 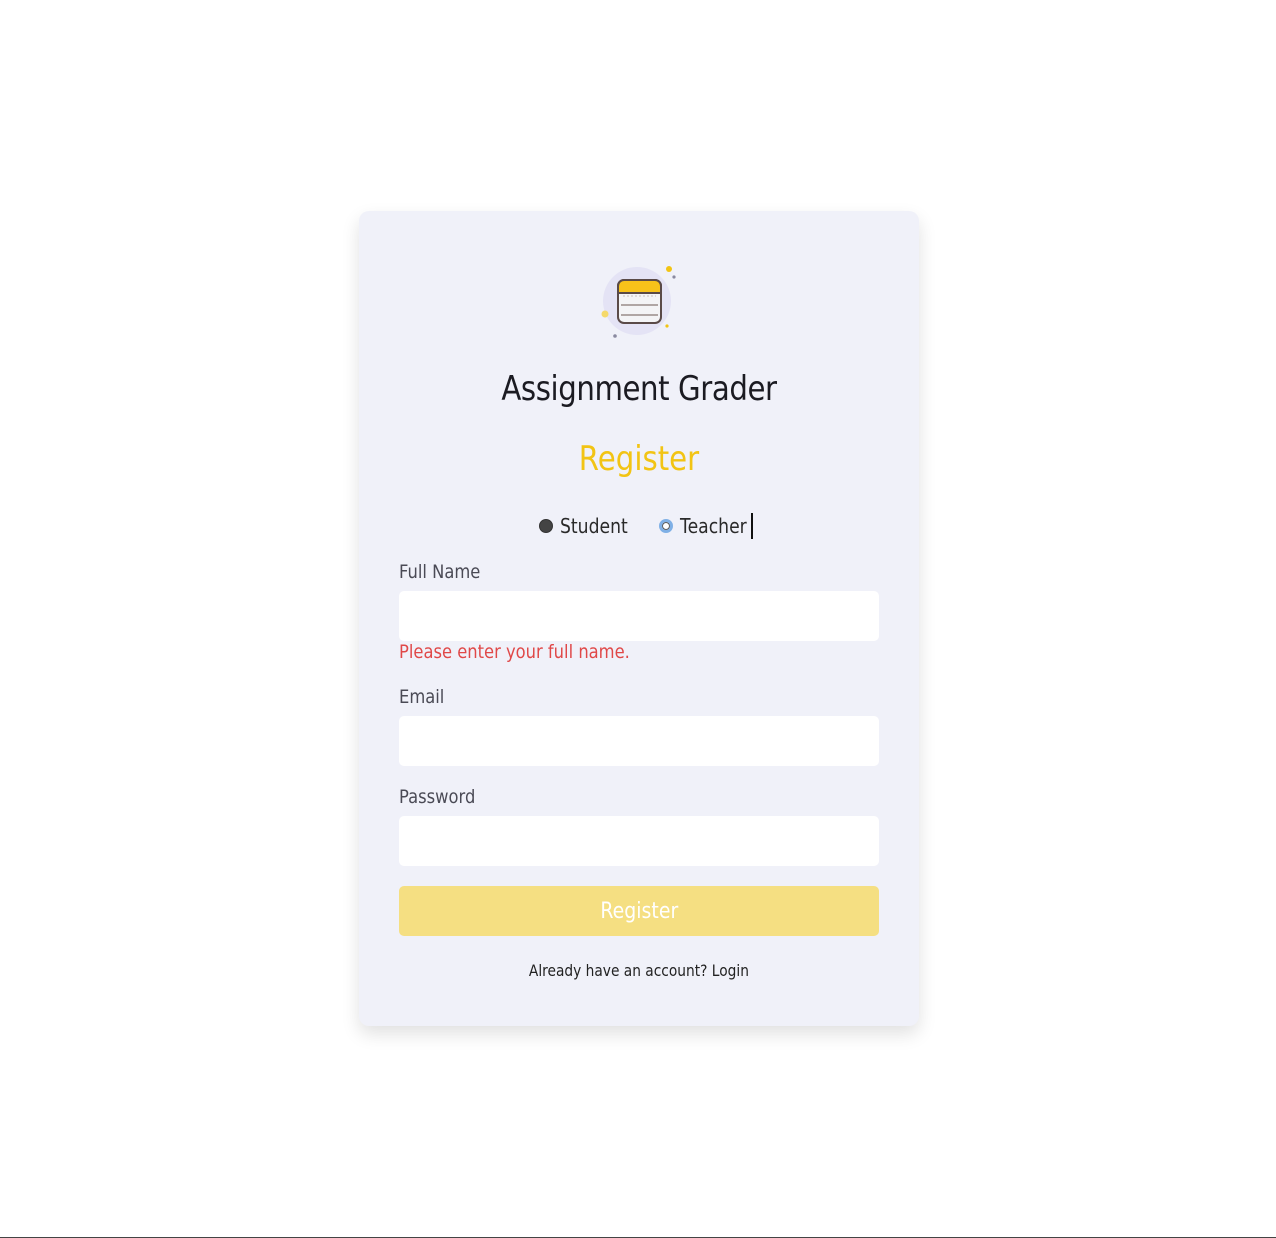 I want to click on role-teacher-label: Teacher, so click(x=713, y=526).